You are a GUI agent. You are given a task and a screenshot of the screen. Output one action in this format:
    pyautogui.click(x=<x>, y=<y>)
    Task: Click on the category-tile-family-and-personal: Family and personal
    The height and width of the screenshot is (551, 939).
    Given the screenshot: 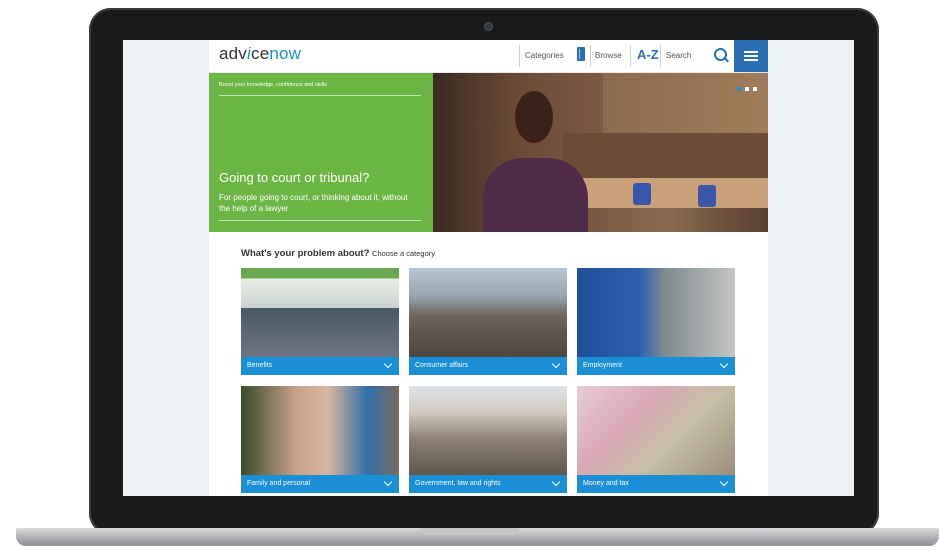 What is the action you would take?
    pyautogui.click(x=320, y=439)
    